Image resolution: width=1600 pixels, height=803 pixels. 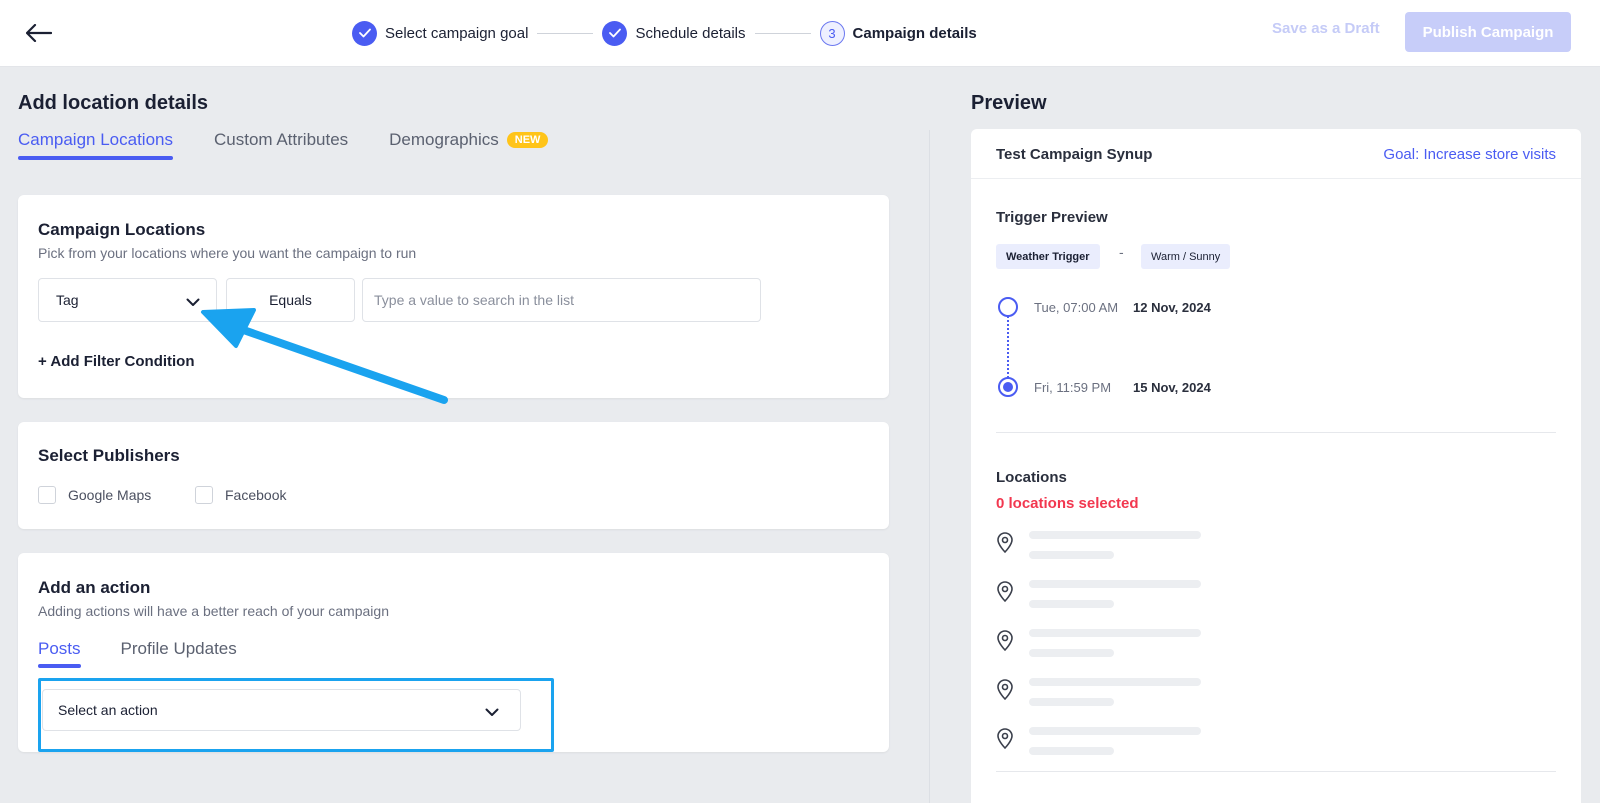 I want to click on step-label: Select campaign goal, so click(x=457, y=33).